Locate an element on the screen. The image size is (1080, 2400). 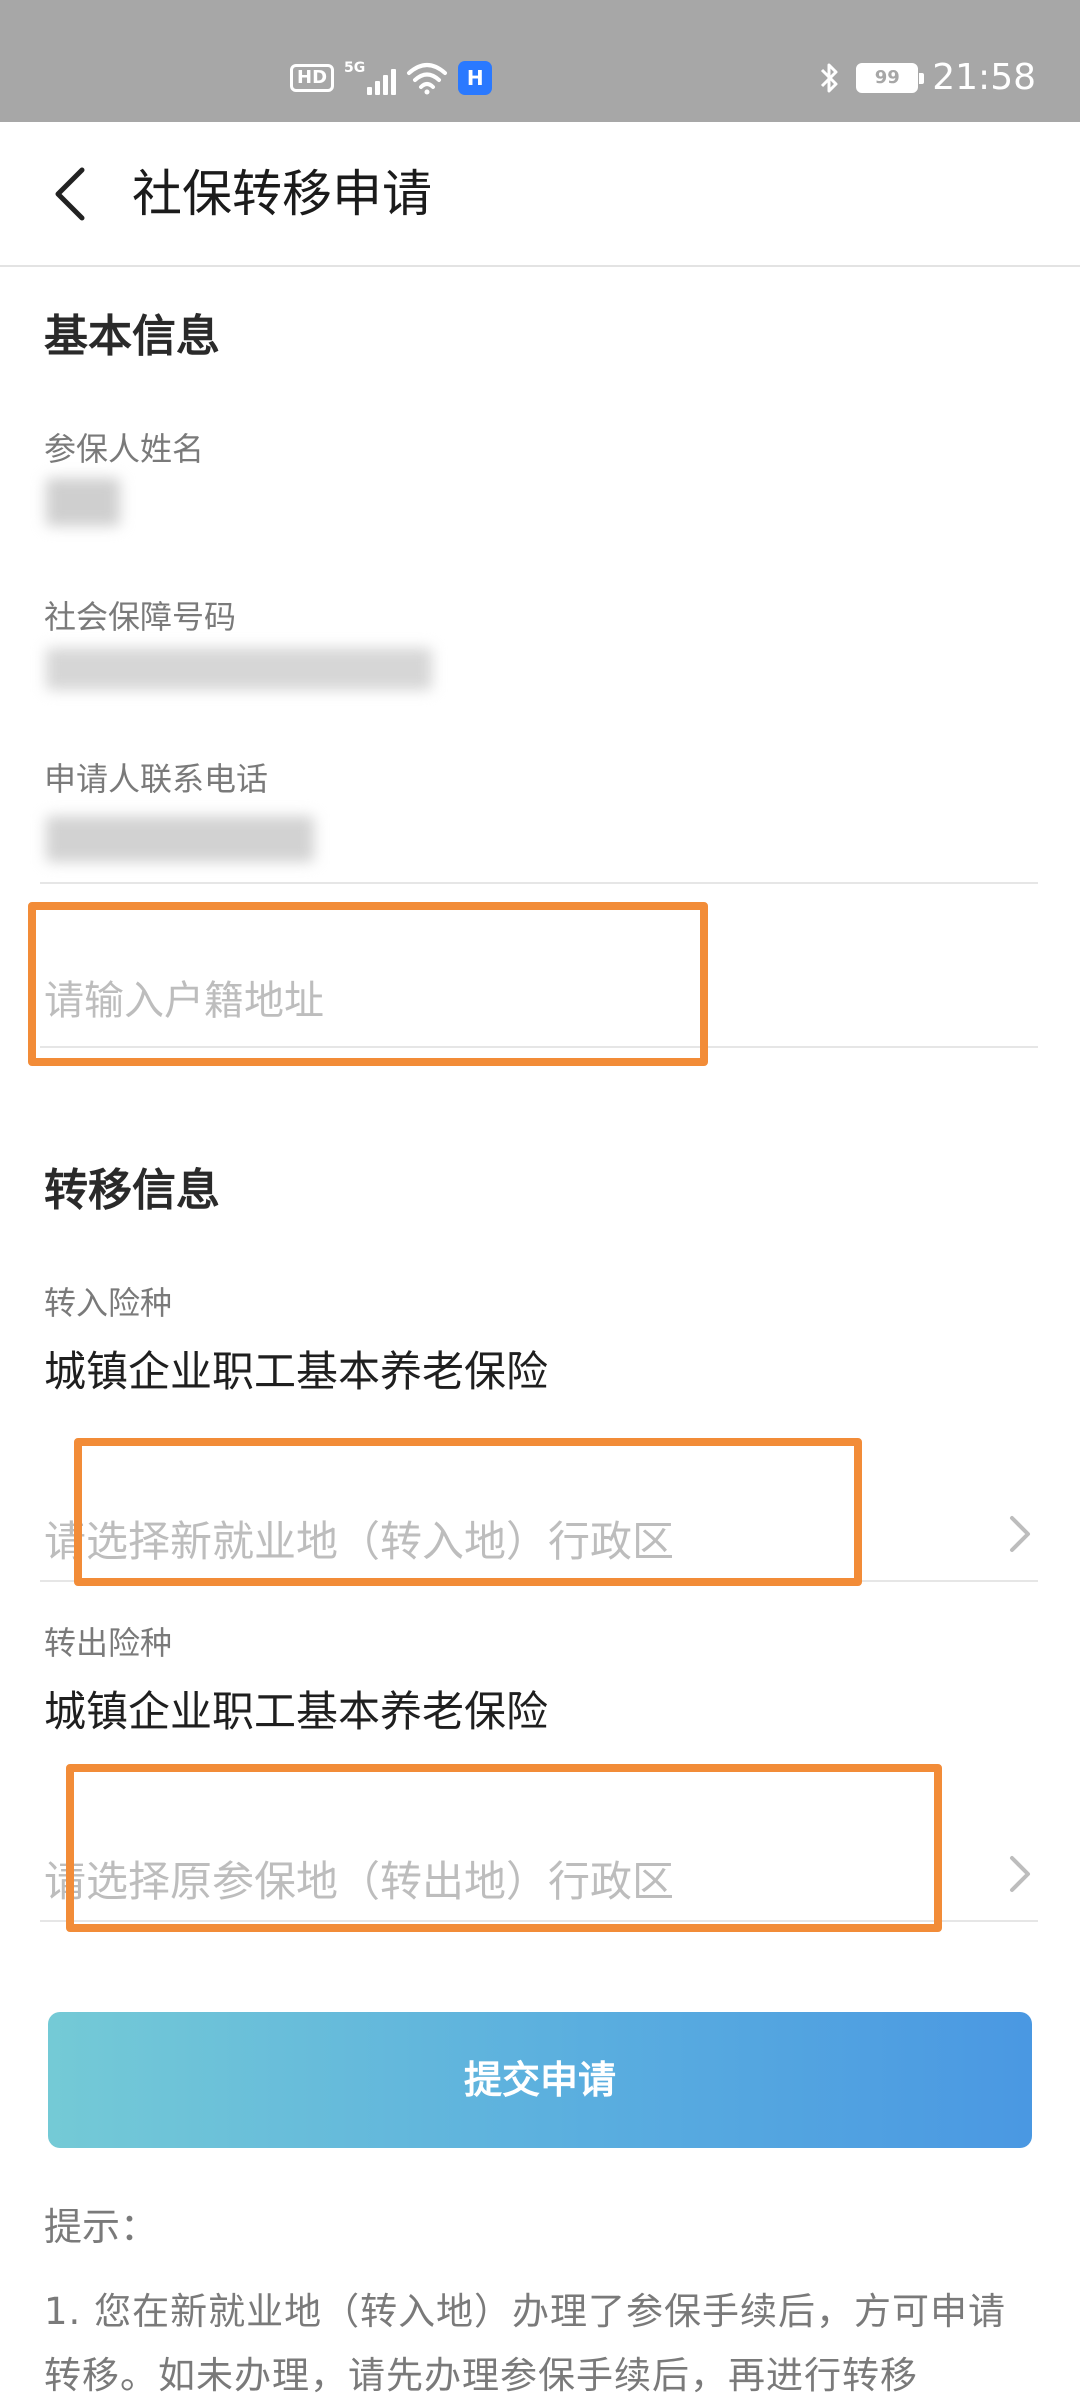
app-notification-icon: H is located at coordinates (475, 78).